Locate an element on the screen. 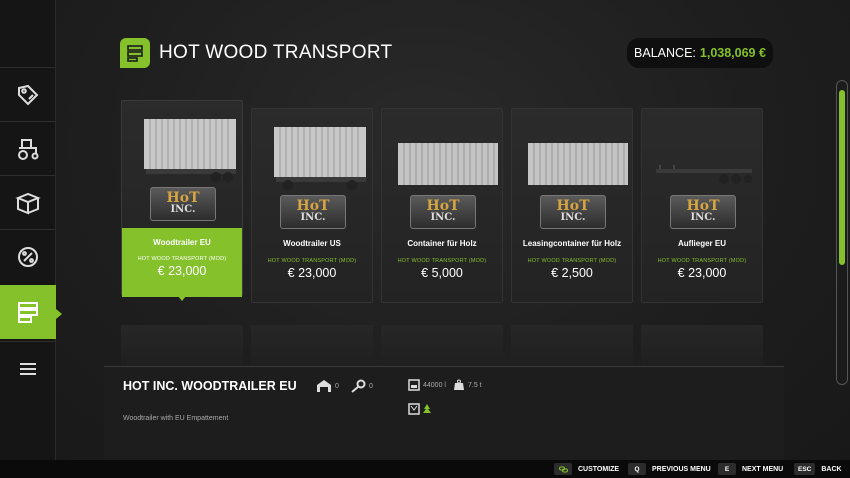 Image resolution: width=850 pixels, height=478 pixels. scrollbar-thumb is located at coordinates (842, 177).